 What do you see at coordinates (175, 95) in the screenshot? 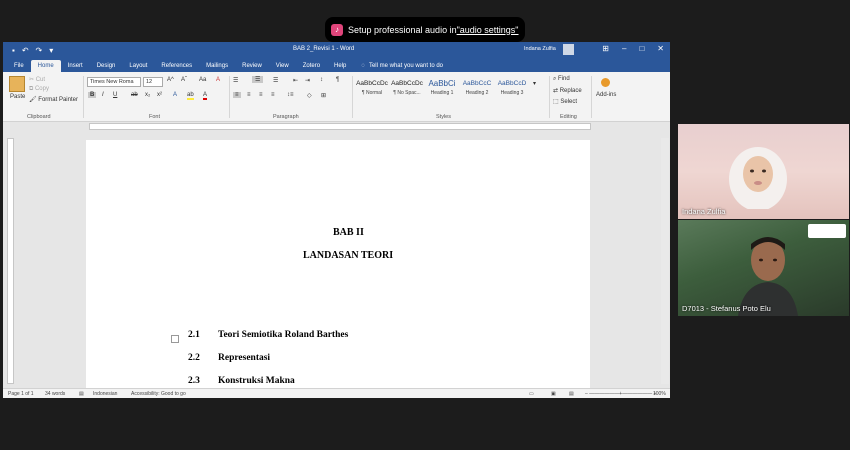
I see `text-effects-icon: A` at bounding box center [175, 95].